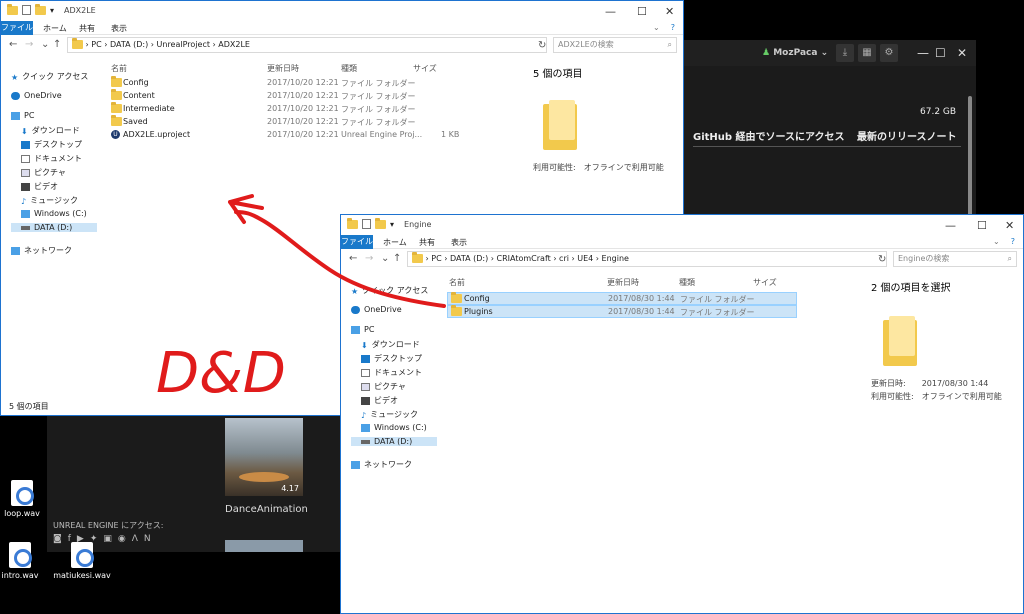 The height and width of the screenshot is (614, 1024). What do you see at coordinates (221, 373) in the screenshot?
I see `dd-label: D&D` at bounding box center [221, 373].